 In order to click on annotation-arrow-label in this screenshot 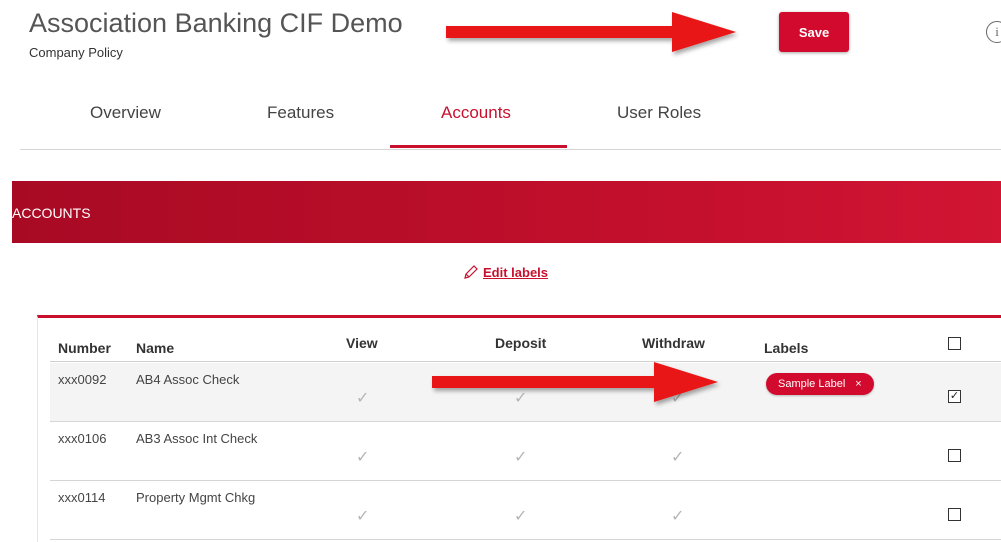, I will do `click(575, 382)`.